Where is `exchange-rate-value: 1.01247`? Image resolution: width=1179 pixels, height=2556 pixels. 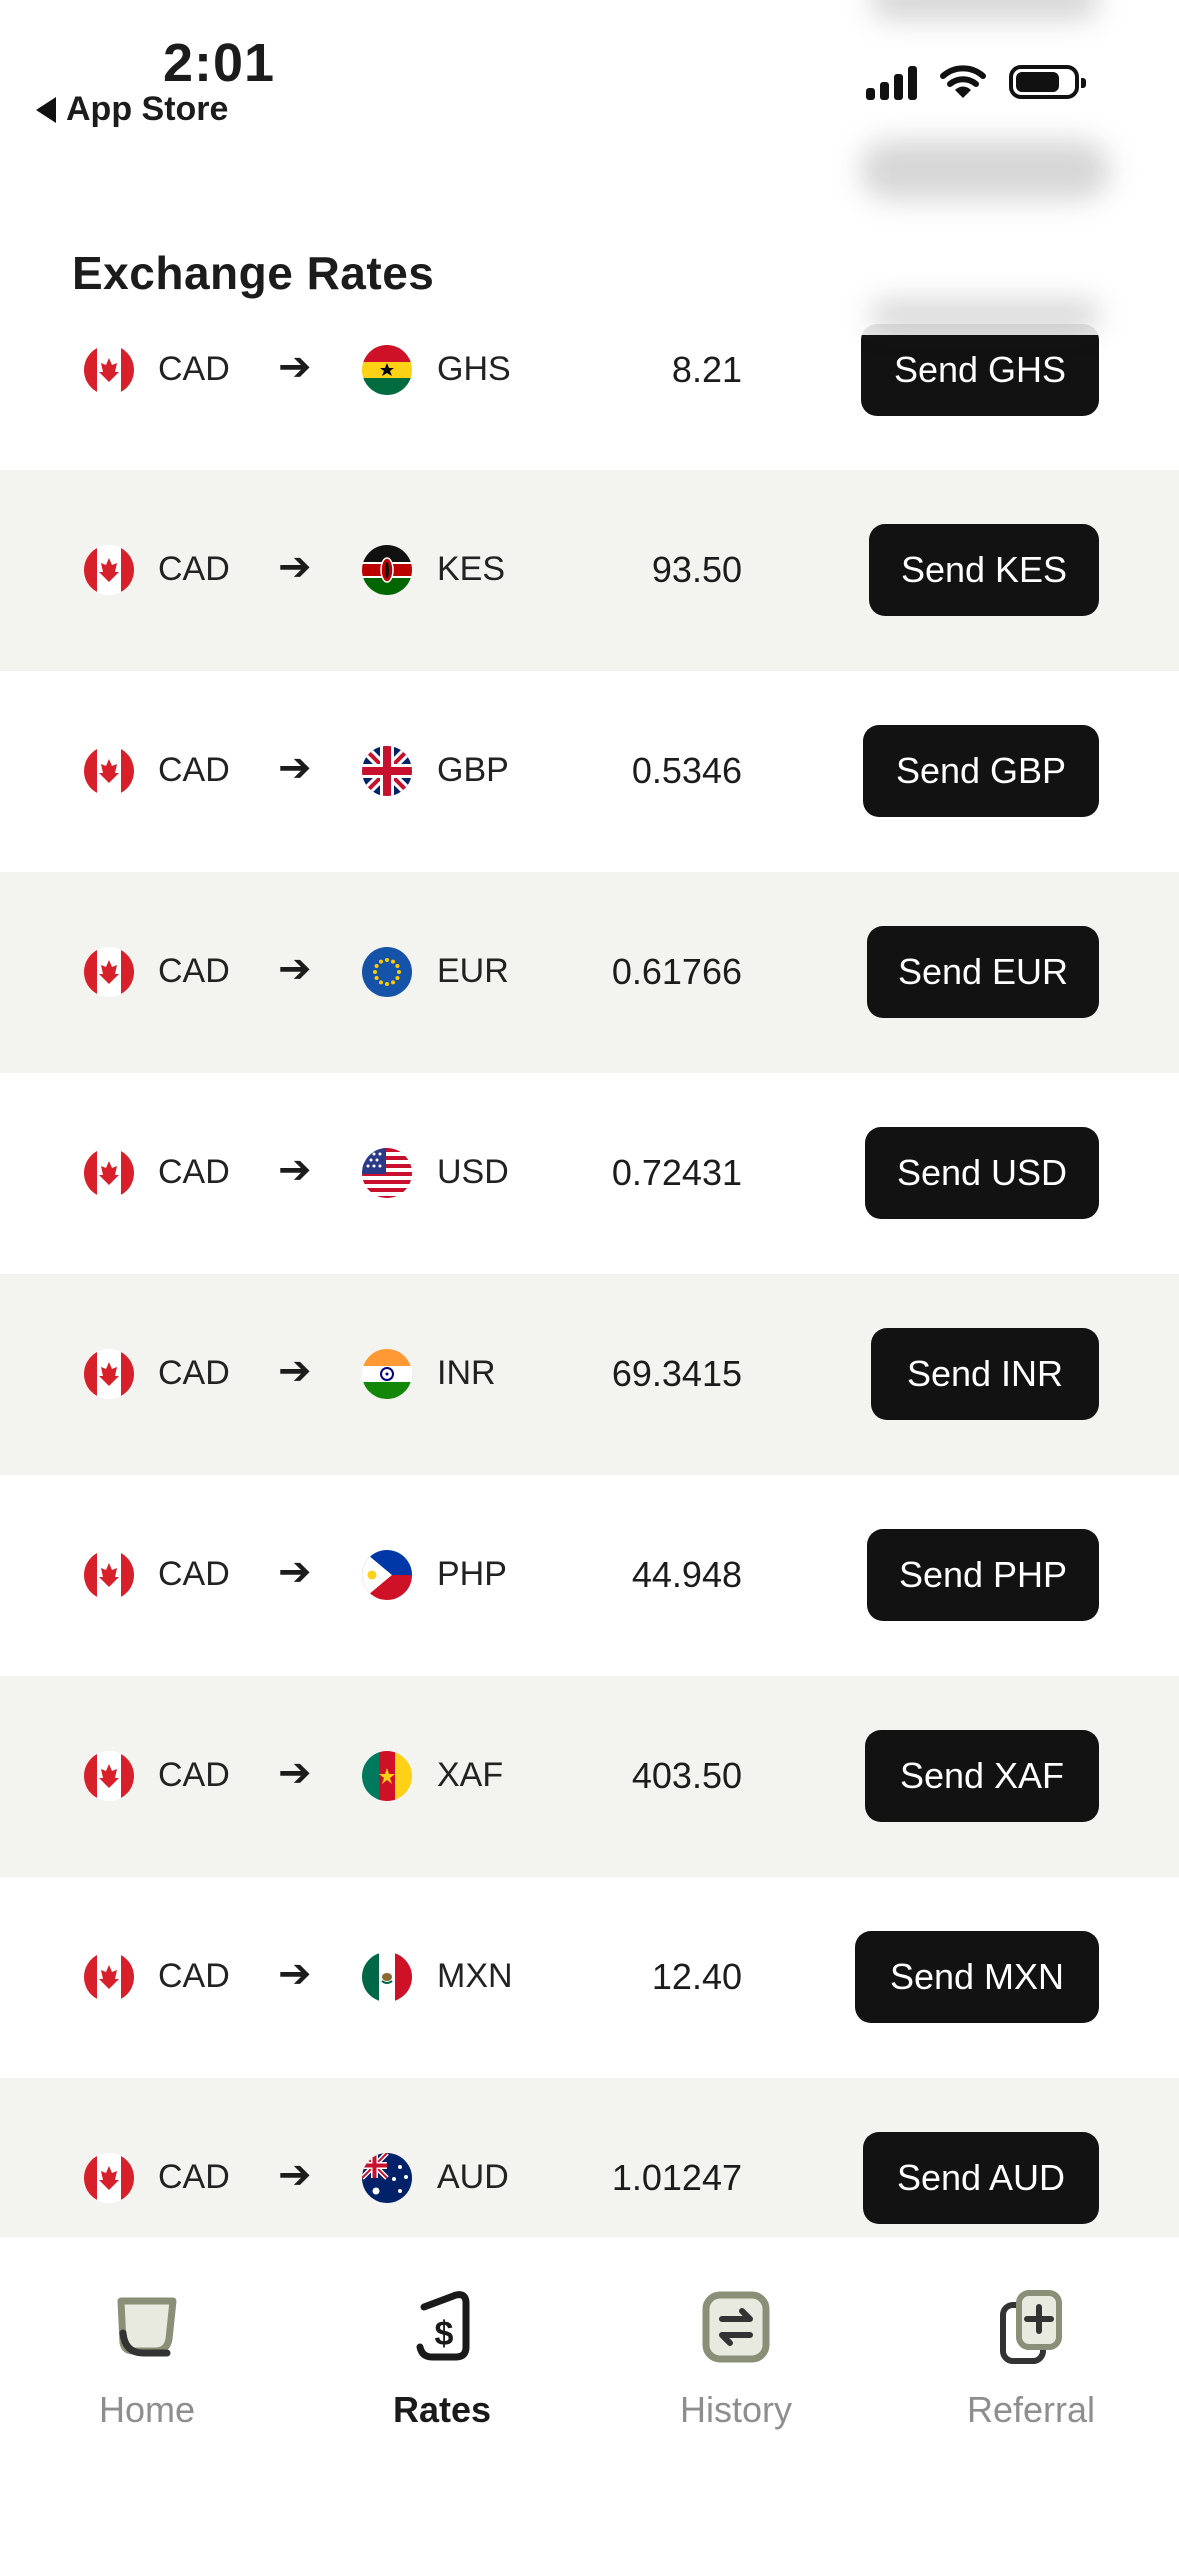 exchange-rate-value: 1.01247 is located at coordinates (676, 2177).